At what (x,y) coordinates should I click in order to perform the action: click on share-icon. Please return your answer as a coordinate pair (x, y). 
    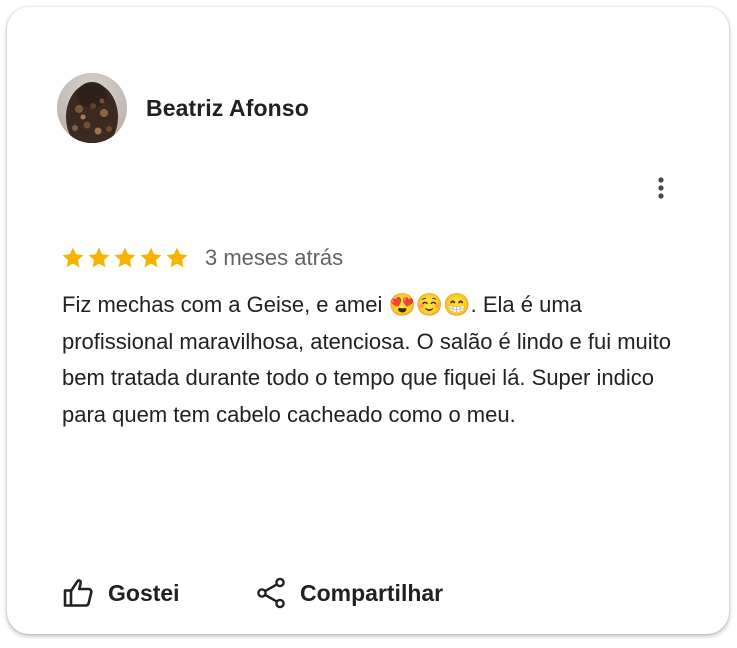
    Looking at the image, I should click on (271, 593).